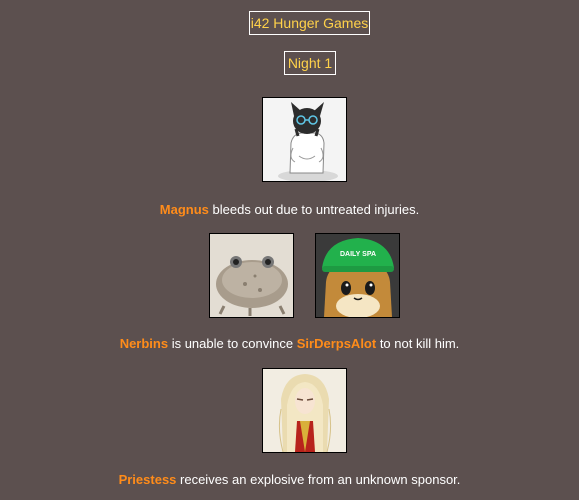 The width and height of the screenshot is (579, 500). I want to click on event-text: bleeds out due to untreated injuries., so click(314, 209).